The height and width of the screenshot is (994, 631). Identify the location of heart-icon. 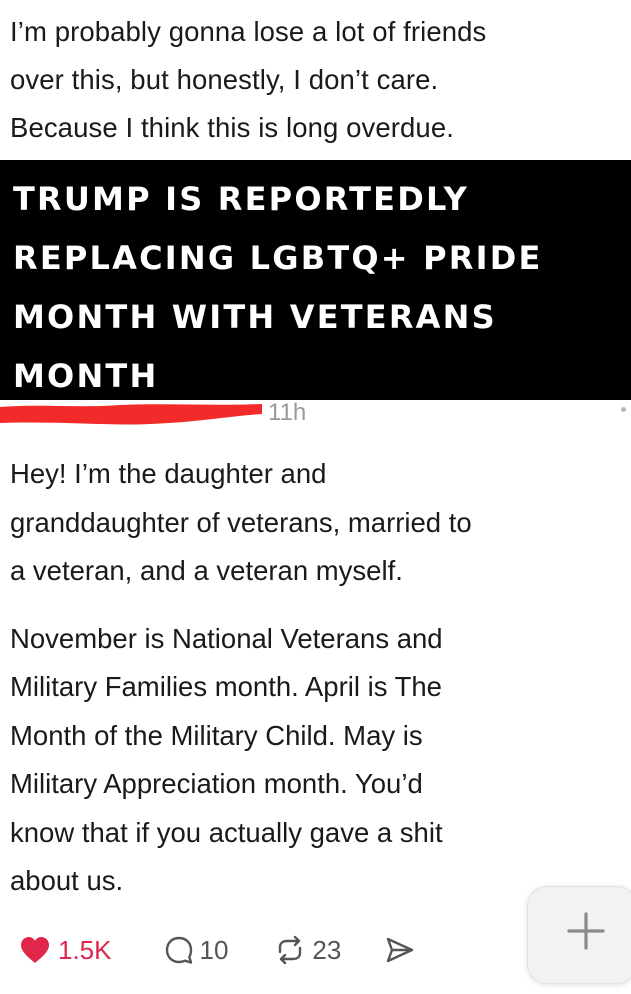
(35, 950).